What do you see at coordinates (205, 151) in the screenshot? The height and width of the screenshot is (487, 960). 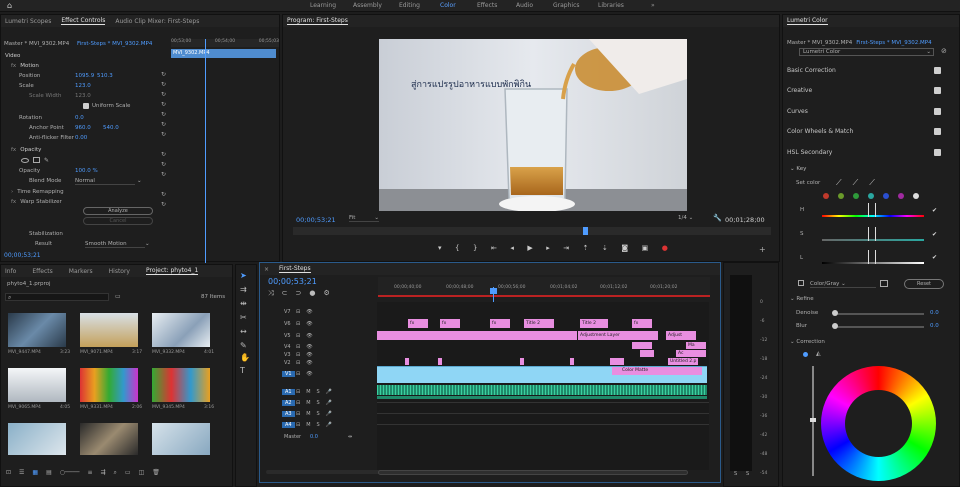 I see `ec-playhead` at bounding box center [205, 151].